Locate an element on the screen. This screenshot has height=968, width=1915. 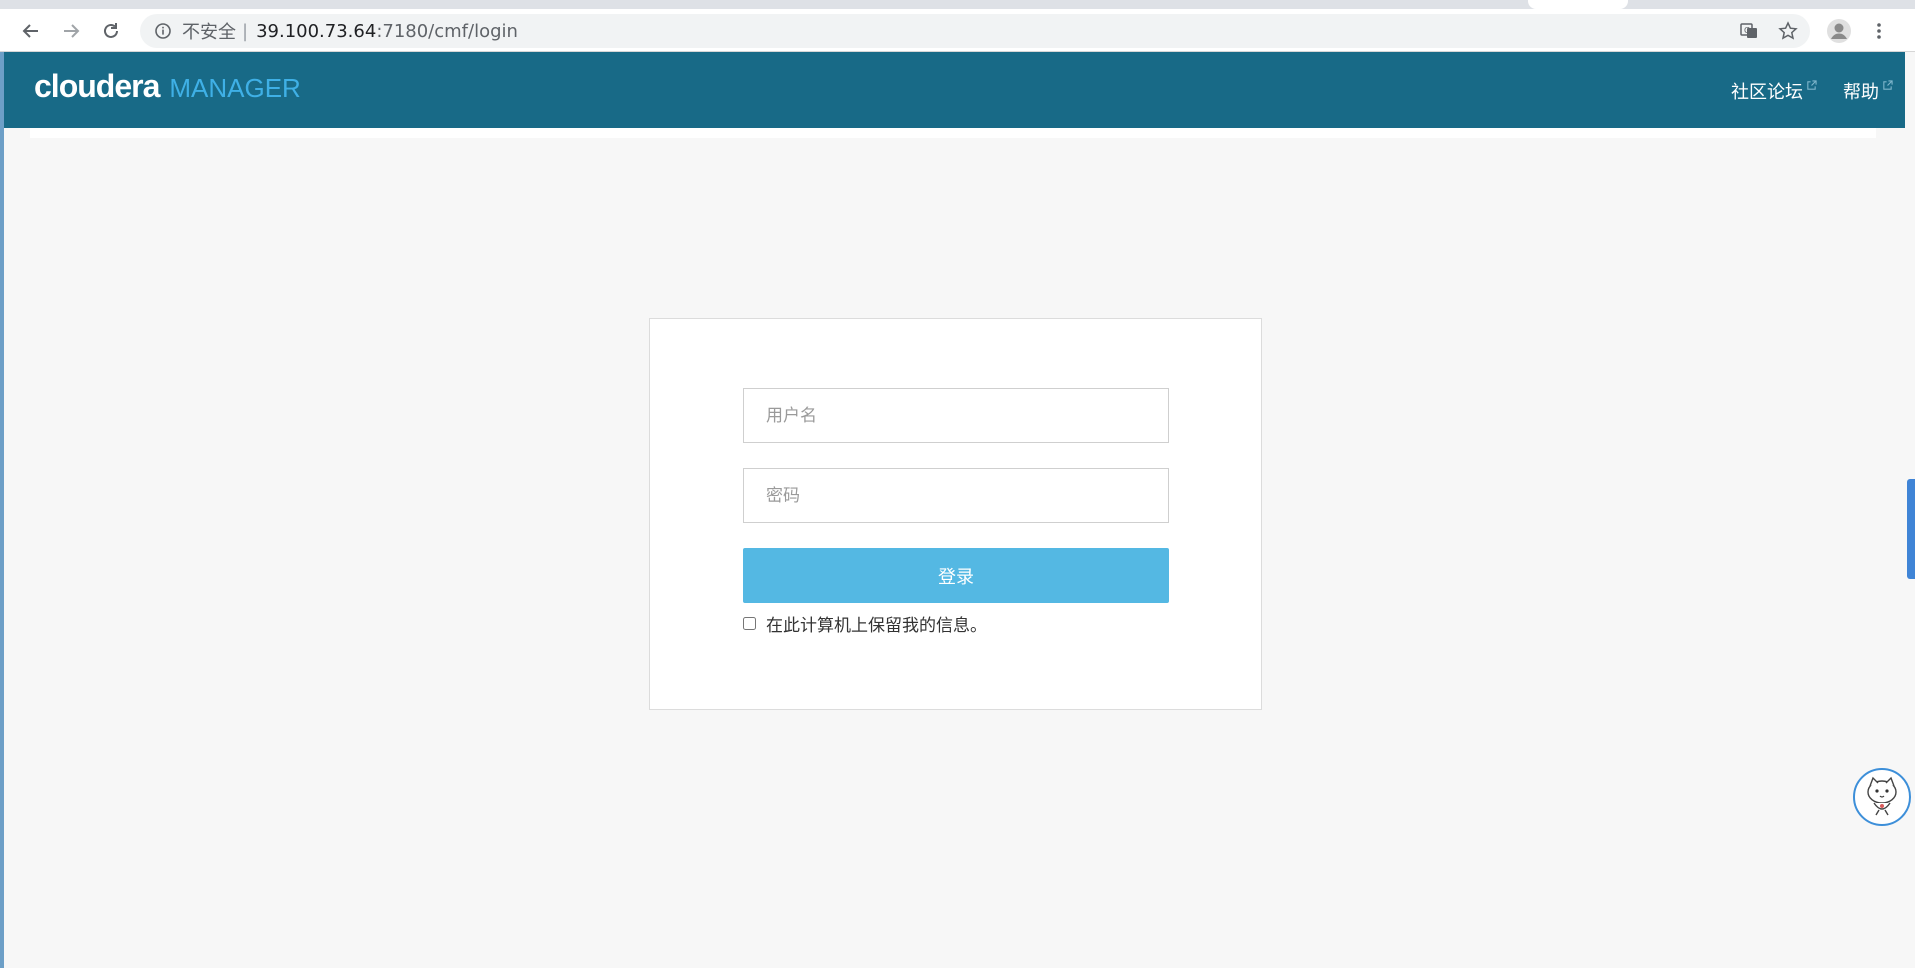
login-panel: 登录 在此计算机上保留我的信息。 is located at coordinates (955, 514).